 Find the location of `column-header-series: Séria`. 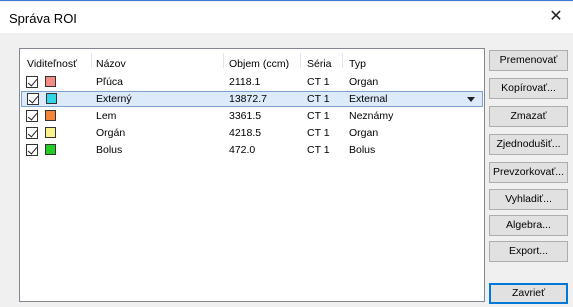

column-header-series: Séria is located at coordinates (319, 64).